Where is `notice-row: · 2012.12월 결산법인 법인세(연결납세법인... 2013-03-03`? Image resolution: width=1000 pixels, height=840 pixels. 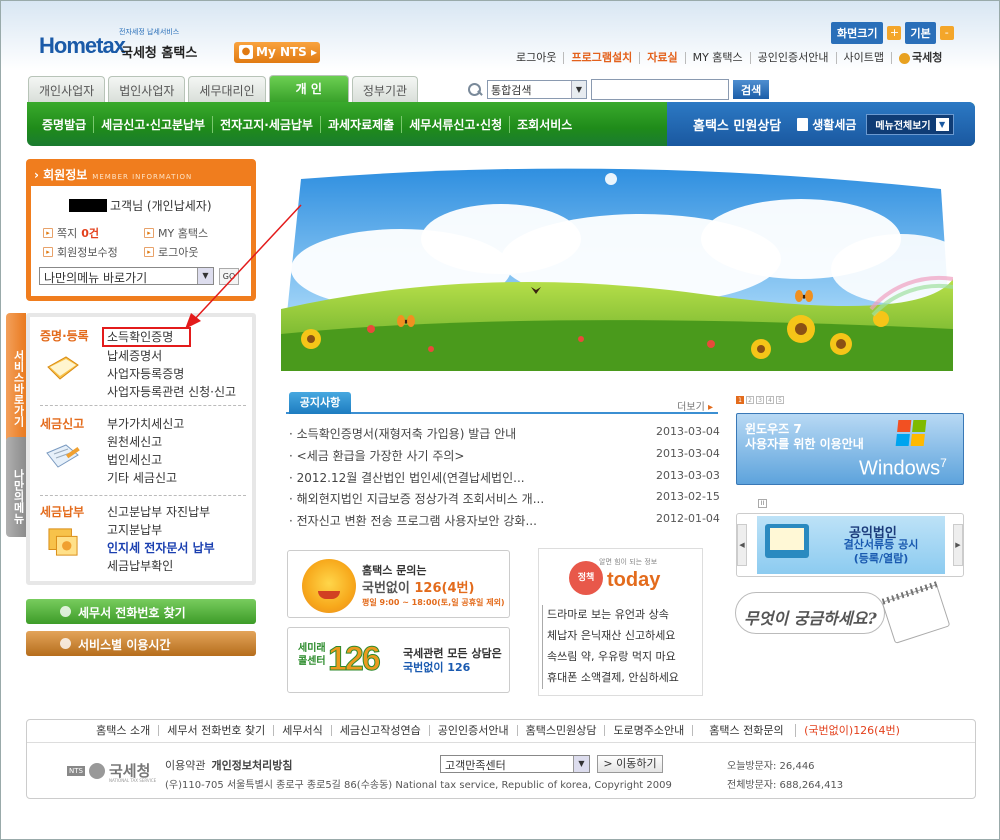 notice-row: · 2012.12월 결산법인 법인세(연결납세법인... 2013-03-03 is located at coordinates (504, 479).